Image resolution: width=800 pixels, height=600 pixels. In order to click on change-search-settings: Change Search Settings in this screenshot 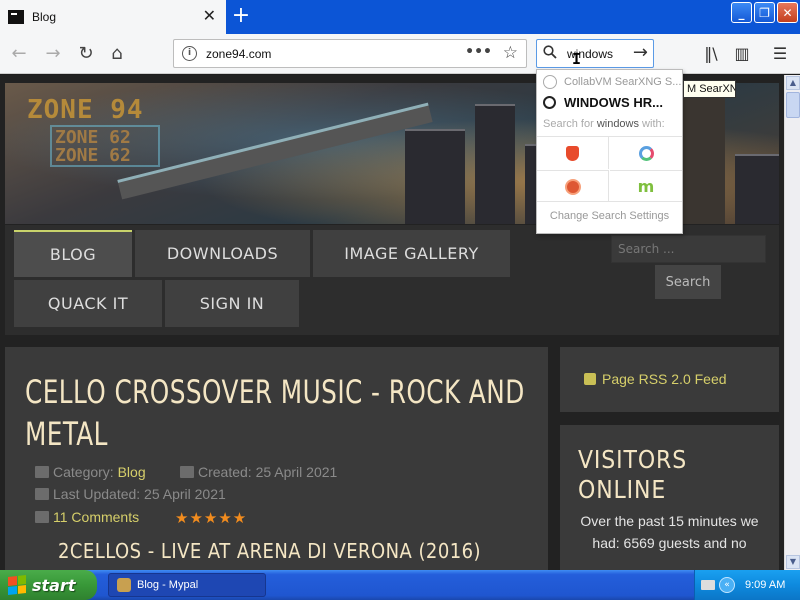, I will do `click(609, 216)`.